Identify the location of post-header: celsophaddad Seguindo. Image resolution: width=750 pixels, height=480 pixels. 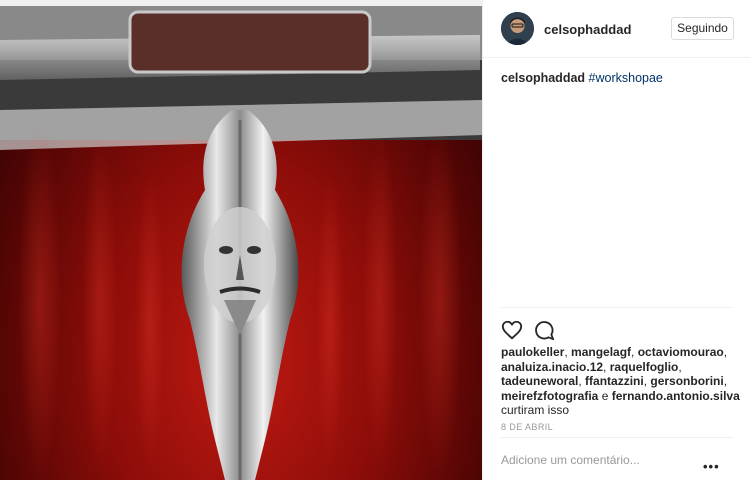
(616, 29).